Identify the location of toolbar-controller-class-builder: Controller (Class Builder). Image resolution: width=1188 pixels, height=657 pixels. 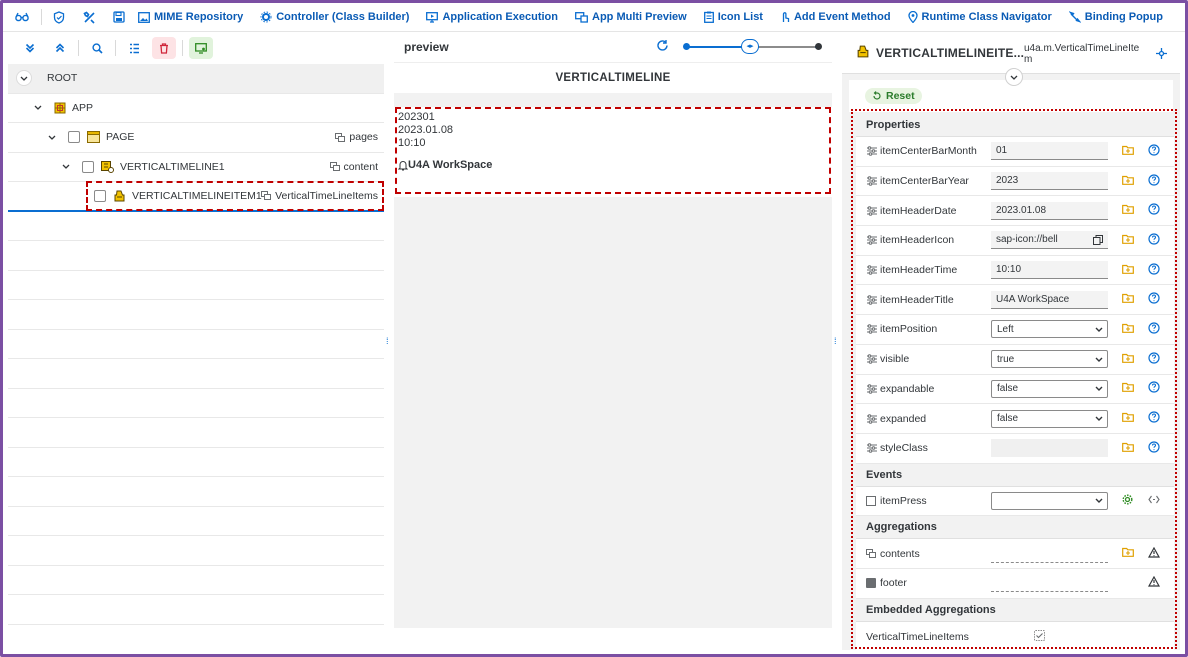
(334, 17).